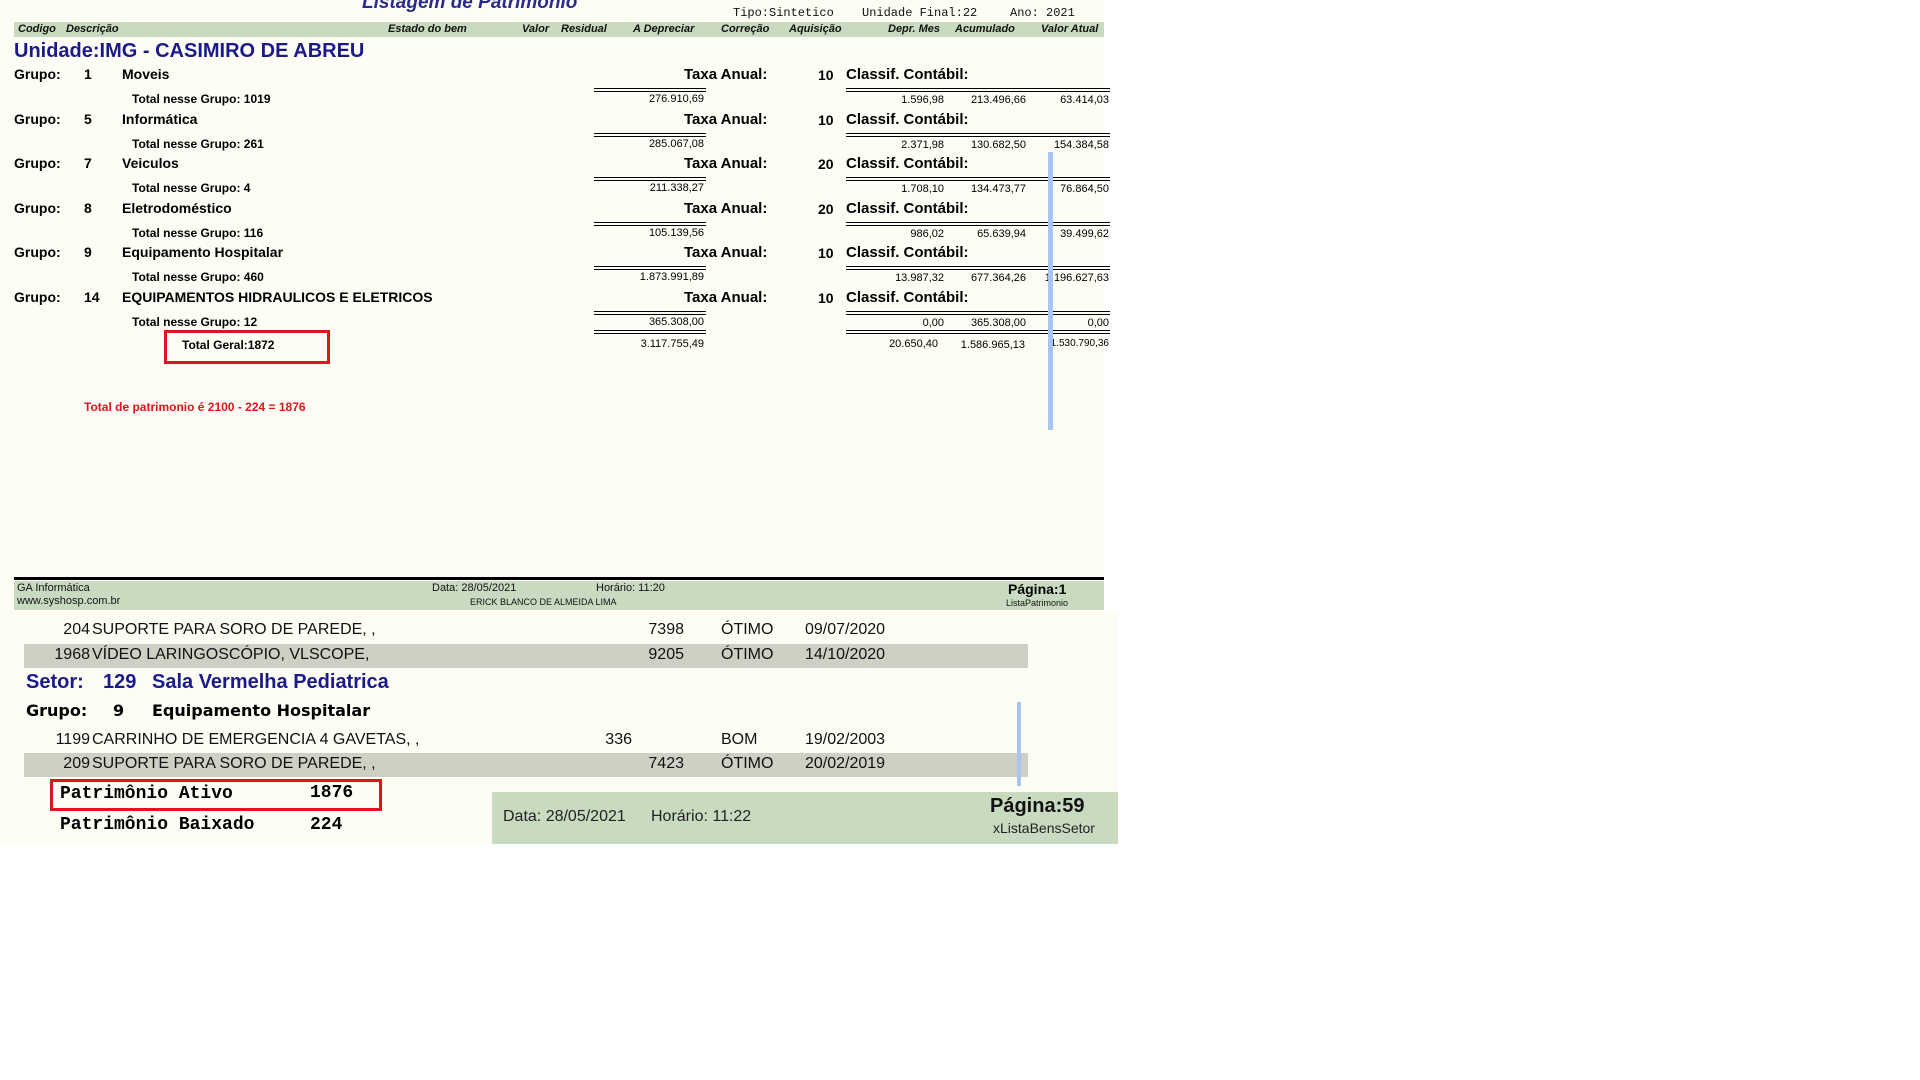  What do you see at coordinates (992, 345) in the screenshot?
I see `grand-acumulado: 1.586.965,13` at bounding box center [992, 345].